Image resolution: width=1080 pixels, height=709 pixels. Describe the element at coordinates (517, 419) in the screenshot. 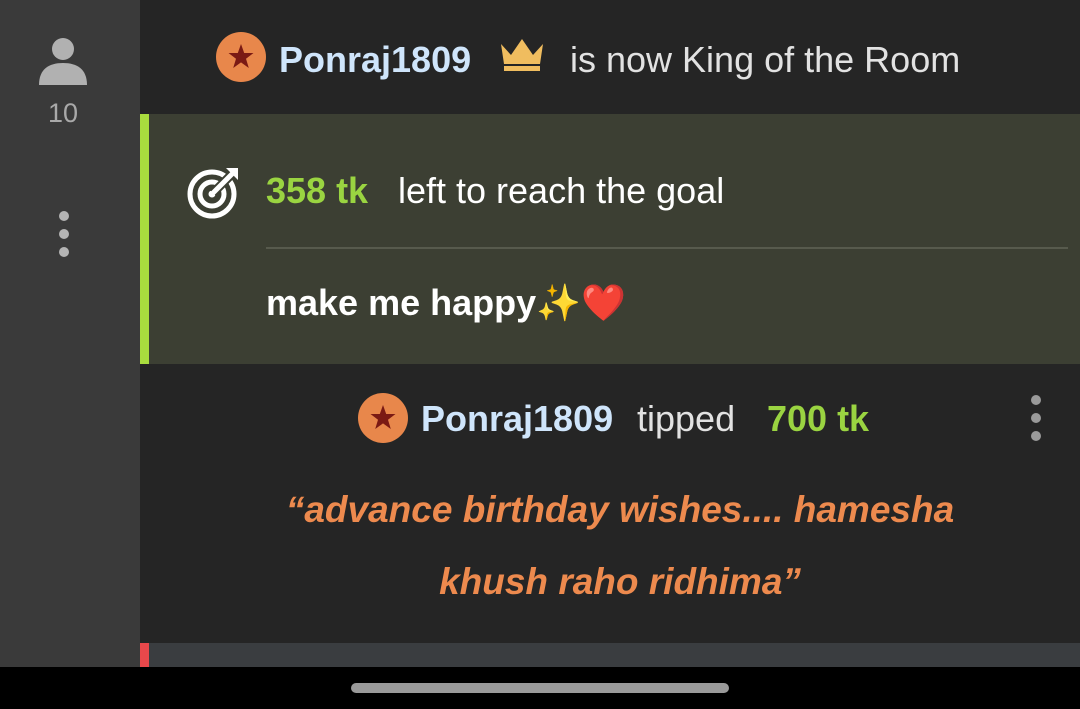

I see `tip-username: Ponraj1809` at that location.